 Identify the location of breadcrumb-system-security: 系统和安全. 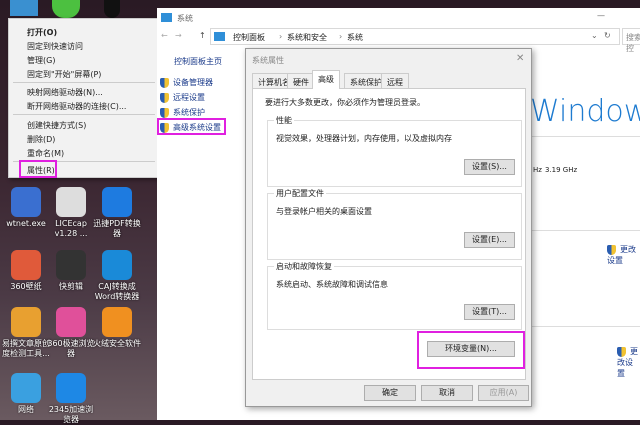
(307, 37).